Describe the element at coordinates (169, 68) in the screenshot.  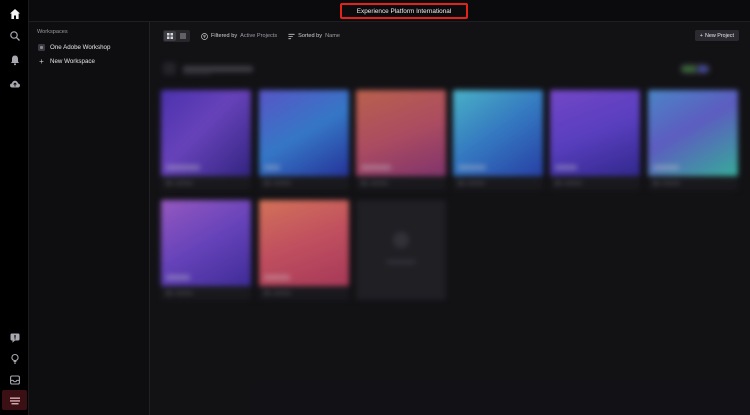
I see `workspace-group-icon` at that location.